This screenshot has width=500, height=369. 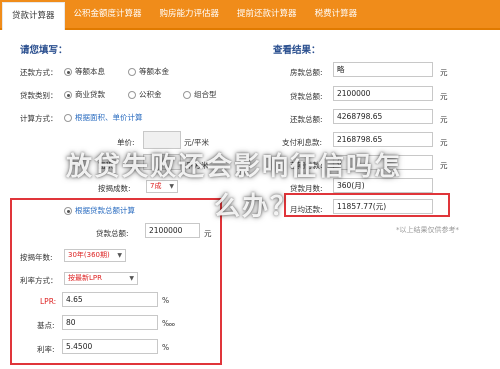 What do you see at coordinates (46, 349) in the screenshot?
I see `rate-label: 利率:` at bounding box center [46, 349].